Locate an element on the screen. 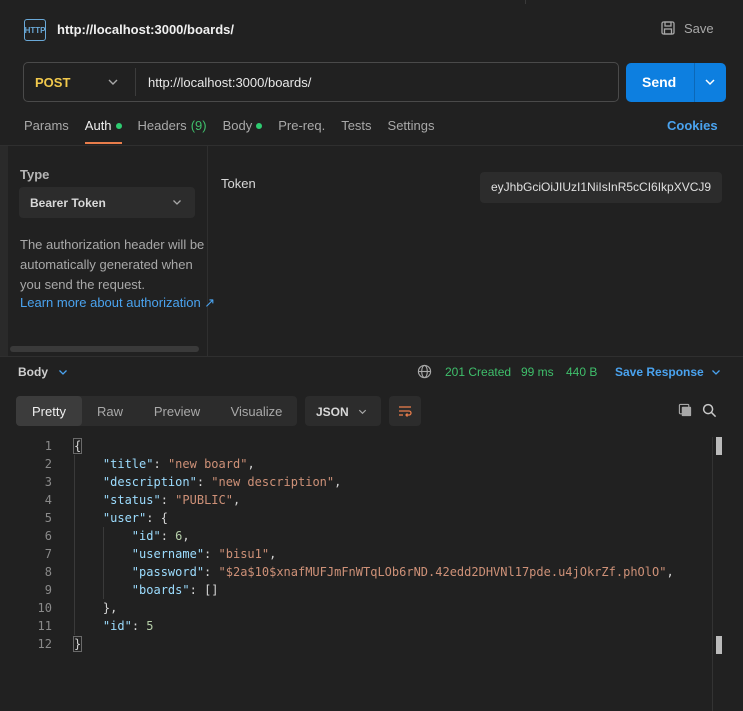 This screenshot has height=711, width=743. learn-more-link: Learn more about authorization ↗ is located at coordinates (117, 303).